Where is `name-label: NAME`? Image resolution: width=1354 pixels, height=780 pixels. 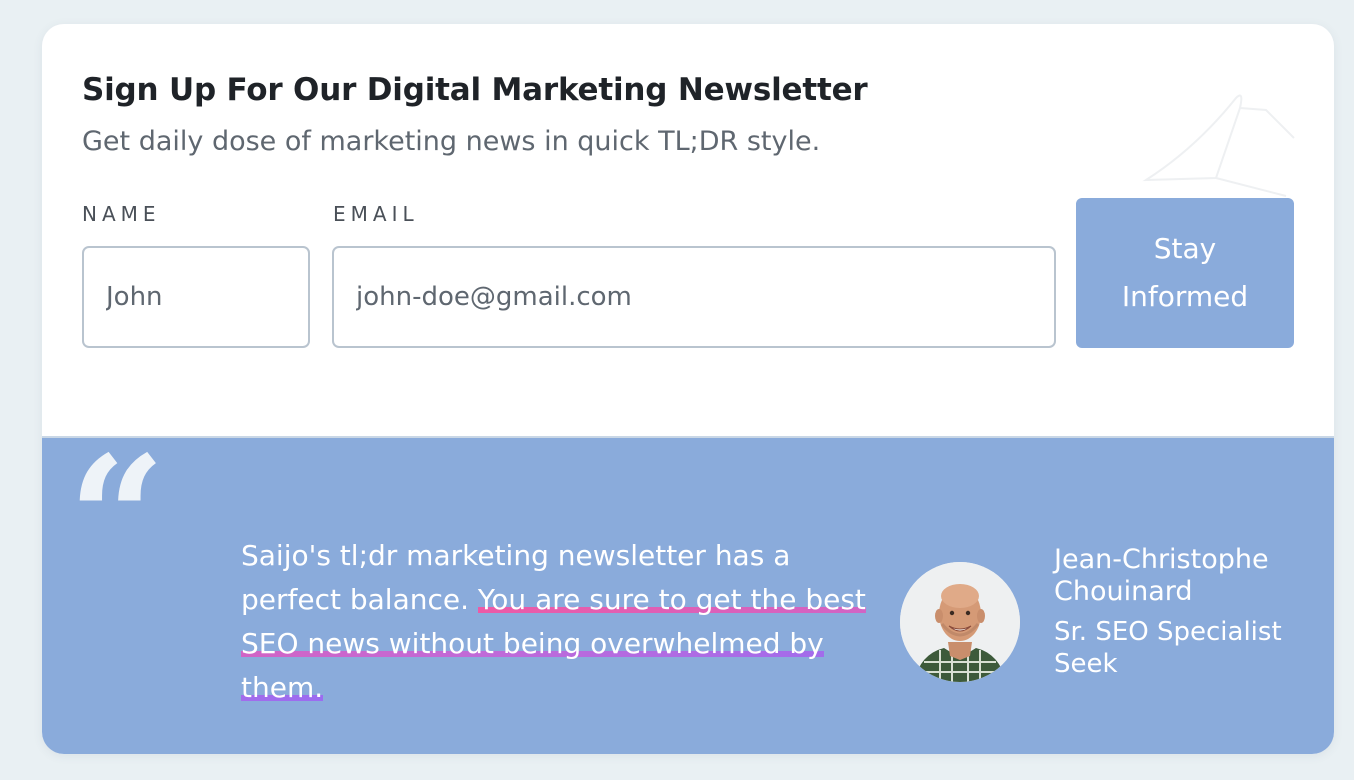
name-label: NAME is located at coordinates (121, 214).